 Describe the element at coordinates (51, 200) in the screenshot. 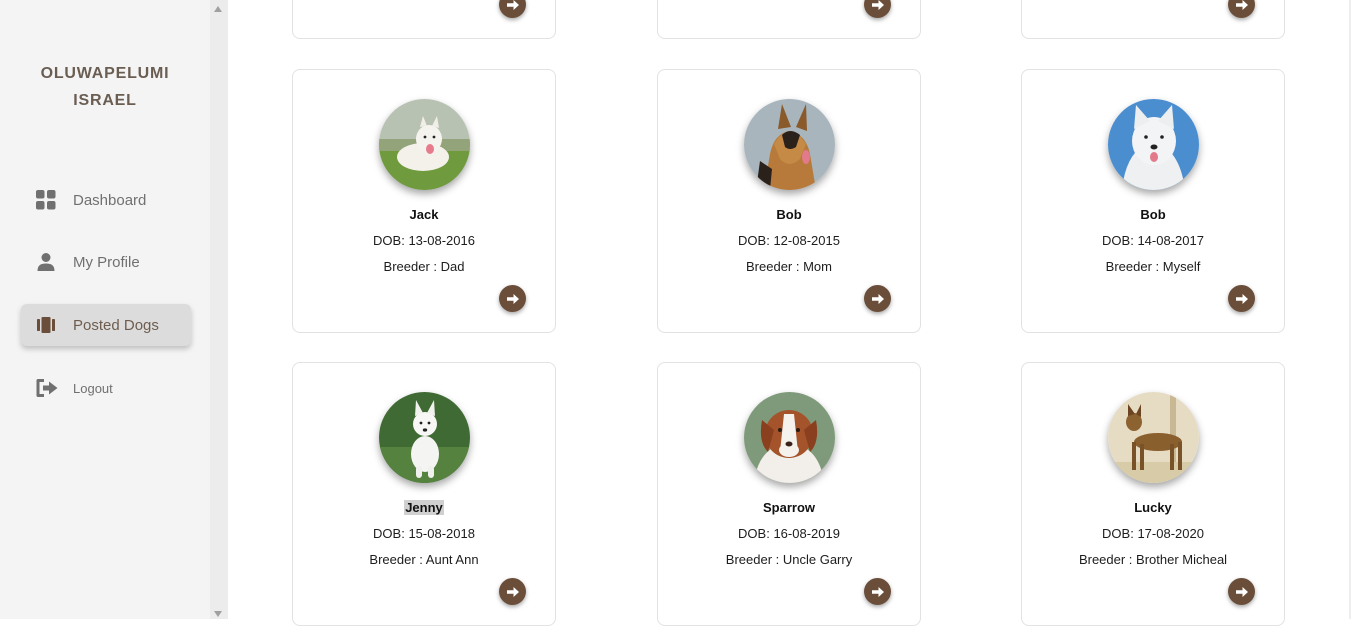

I see `grid-icon` at that location.